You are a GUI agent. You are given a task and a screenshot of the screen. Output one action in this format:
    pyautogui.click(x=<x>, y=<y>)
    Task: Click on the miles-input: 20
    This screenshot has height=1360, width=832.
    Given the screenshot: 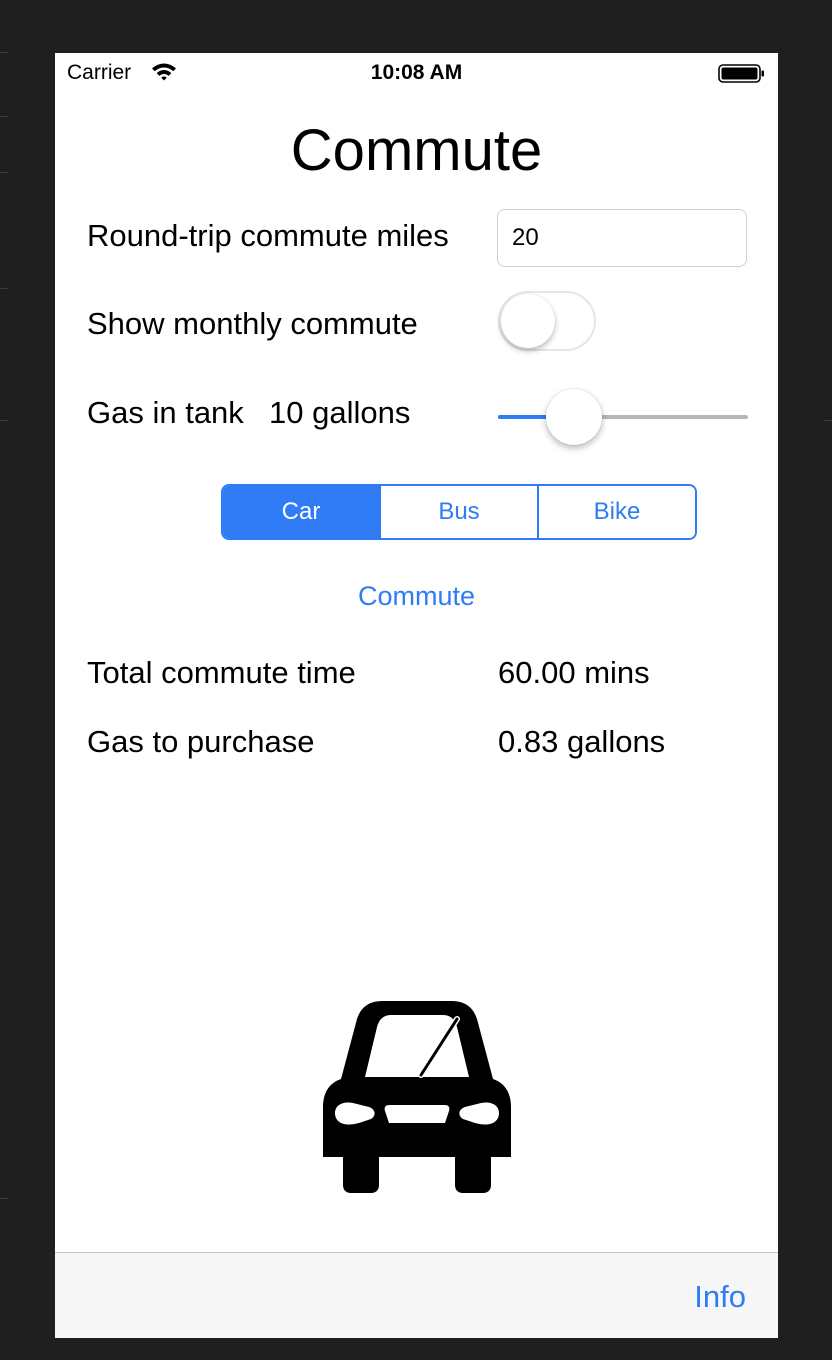 What is the action you would take?
    pyautogui.click(x=622, y=238)
    